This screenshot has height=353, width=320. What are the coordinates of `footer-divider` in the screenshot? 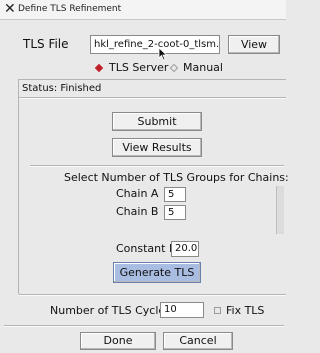 It's located at (144, 326).